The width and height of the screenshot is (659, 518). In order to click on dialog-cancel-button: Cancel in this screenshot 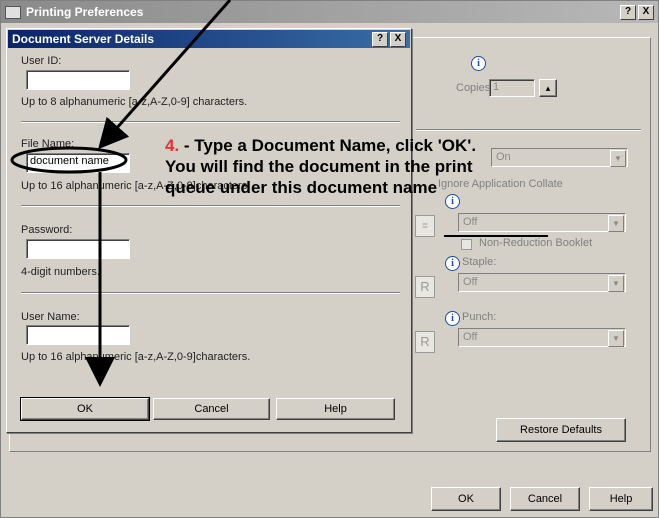, I will do `click(211, 409)`.